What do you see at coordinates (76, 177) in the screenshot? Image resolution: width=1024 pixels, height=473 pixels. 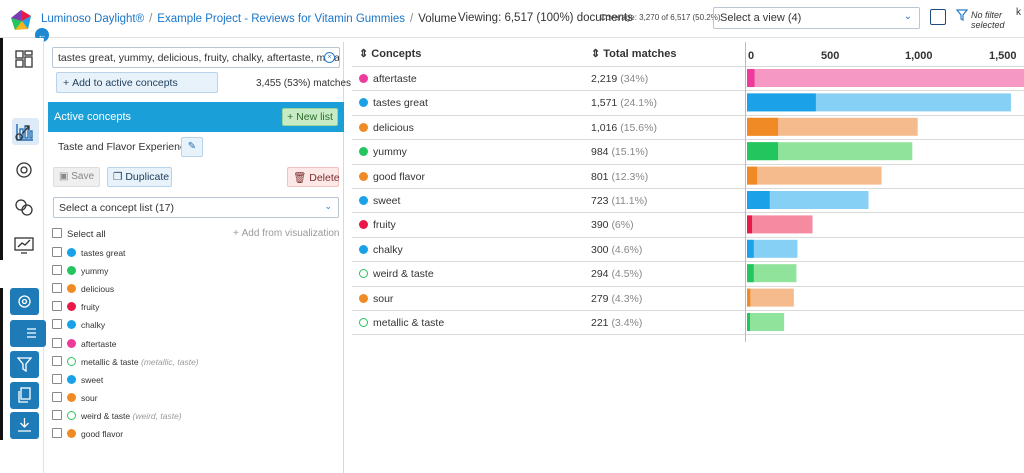 I see `save-list-button: ▣ Save` at bounding box center [76, 177].